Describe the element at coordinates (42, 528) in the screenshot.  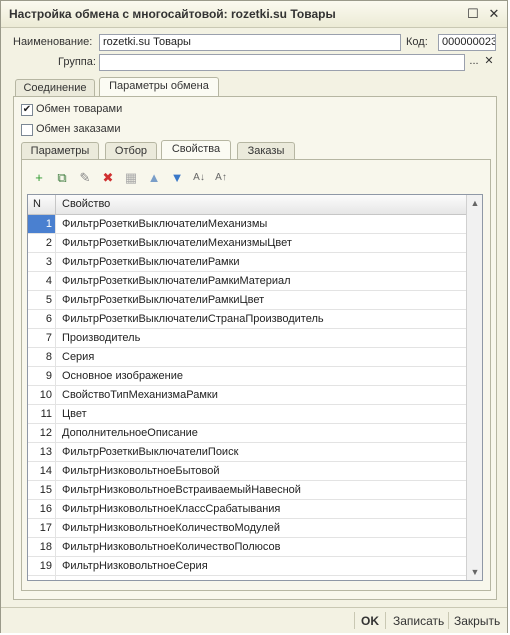
I see `row-number: 17` at that location.